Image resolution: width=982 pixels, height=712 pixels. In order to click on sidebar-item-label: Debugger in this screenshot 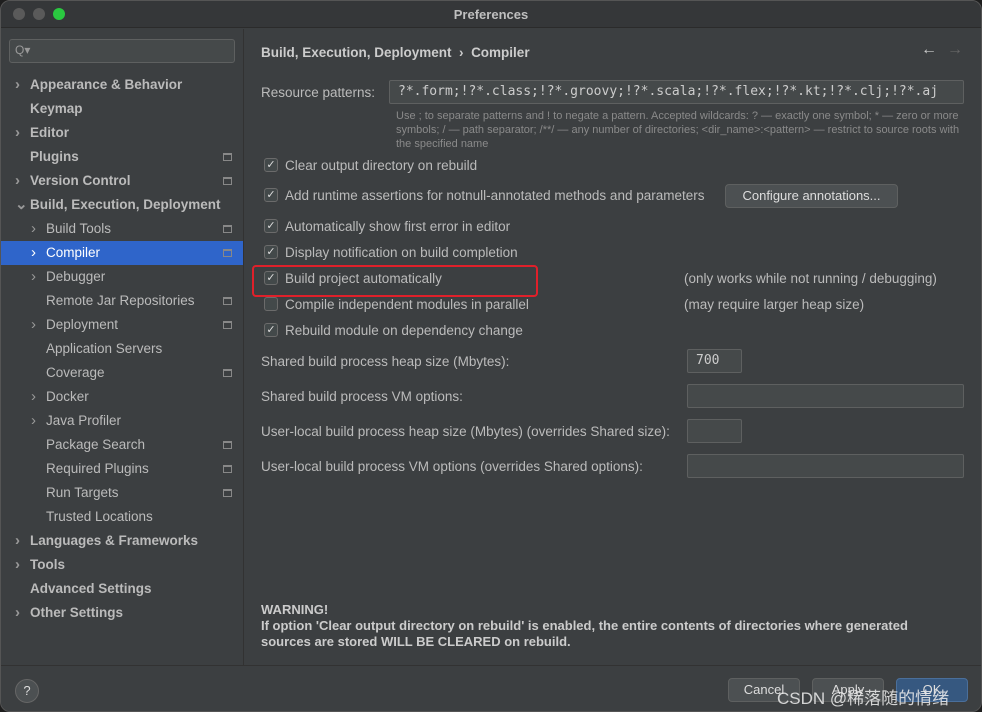, I will do `click(76, 276)`.